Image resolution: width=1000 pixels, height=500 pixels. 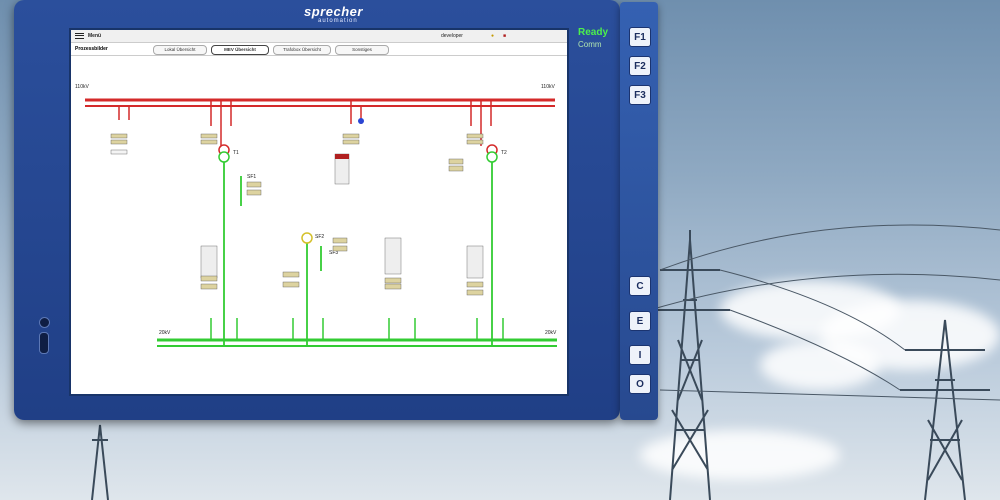 What do you see at coordinates (452, 36) in the screenshot?
I see `user-label: developer` at bounding box center [452, 36].